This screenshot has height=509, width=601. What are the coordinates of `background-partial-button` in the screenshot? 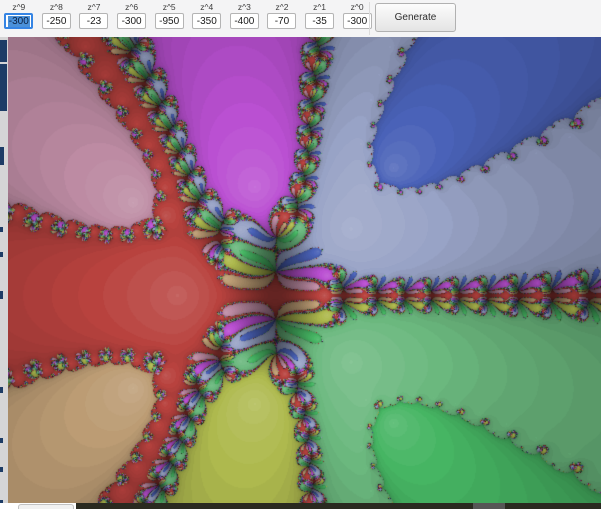 It's located at (46, 506).